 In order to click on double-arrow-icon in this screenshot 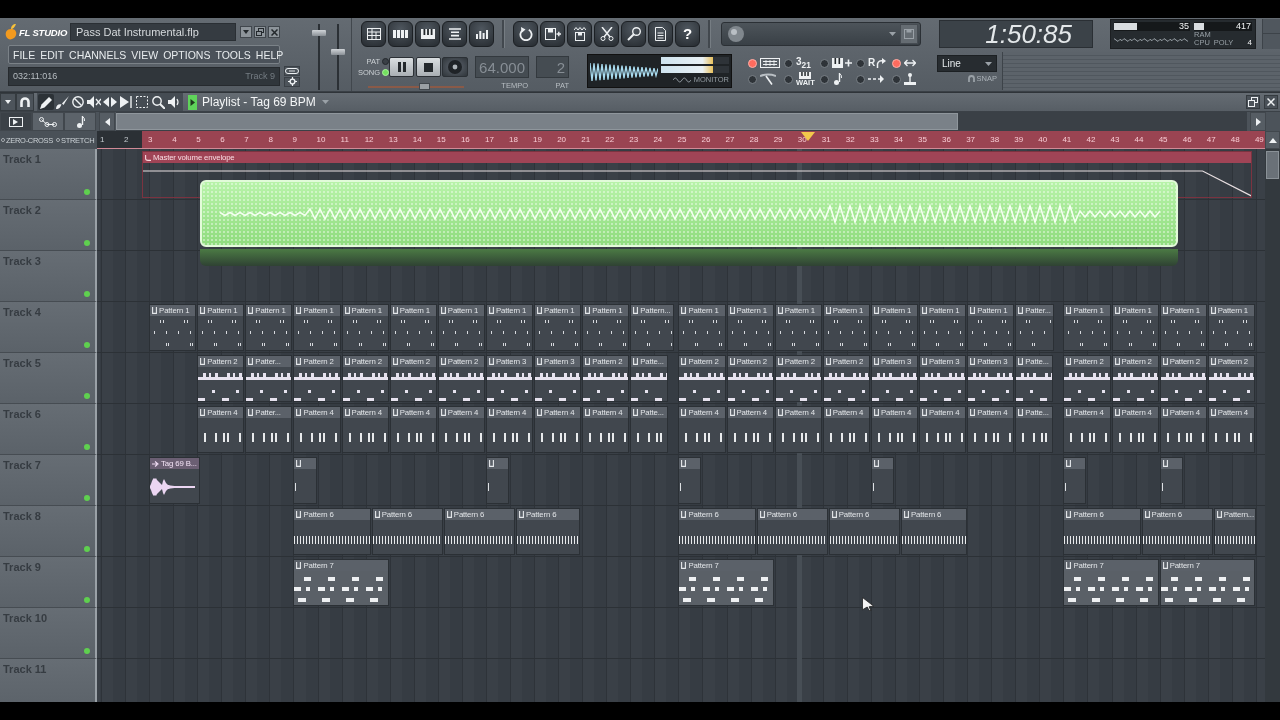, I will do `click(910, 63)`.